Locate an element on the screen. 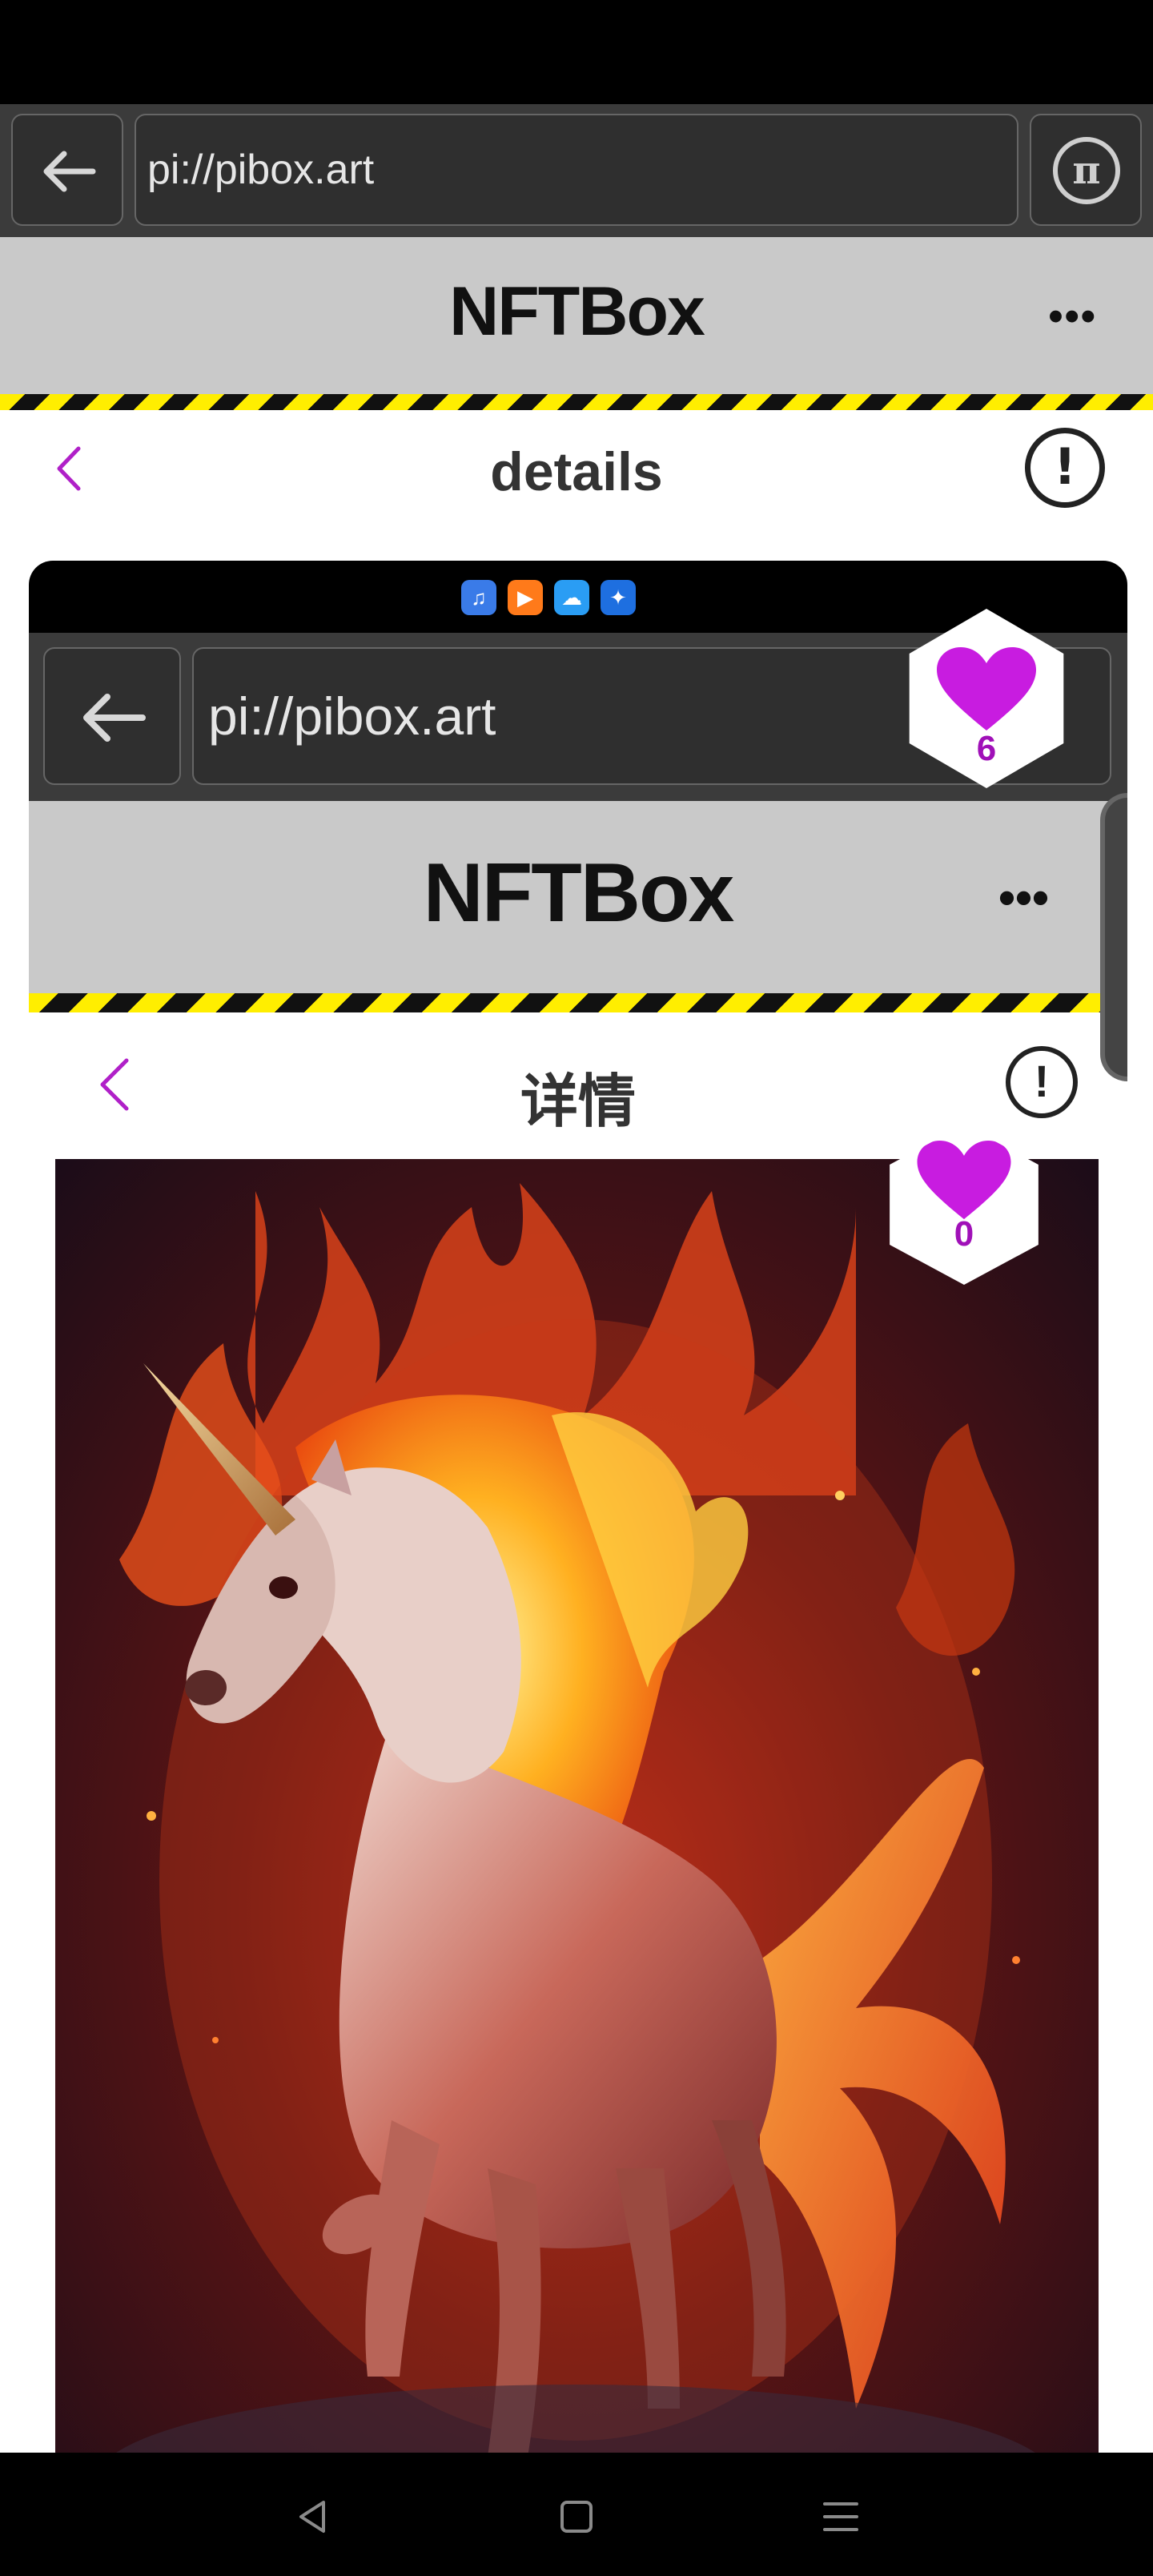 This screenshot has height=2576, width=1153. browser-back-button is located at coordinates (67, 170).